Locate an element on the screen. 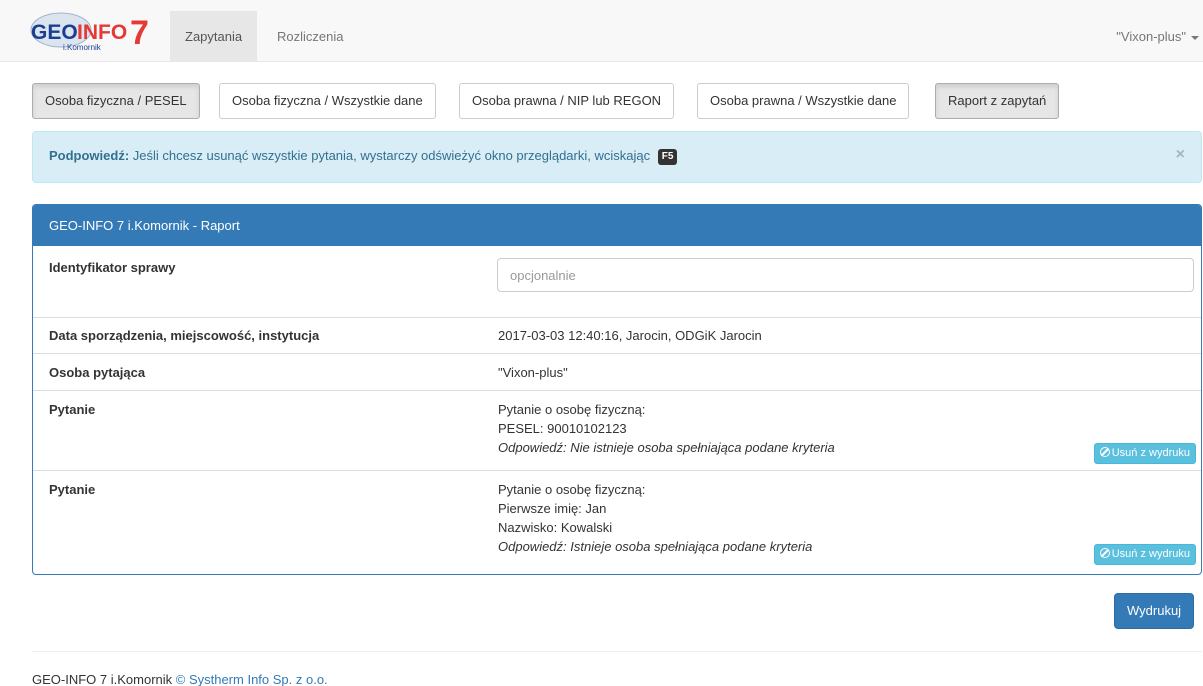  print-button: Wydrukuj is located at coordinates (1154, 611).